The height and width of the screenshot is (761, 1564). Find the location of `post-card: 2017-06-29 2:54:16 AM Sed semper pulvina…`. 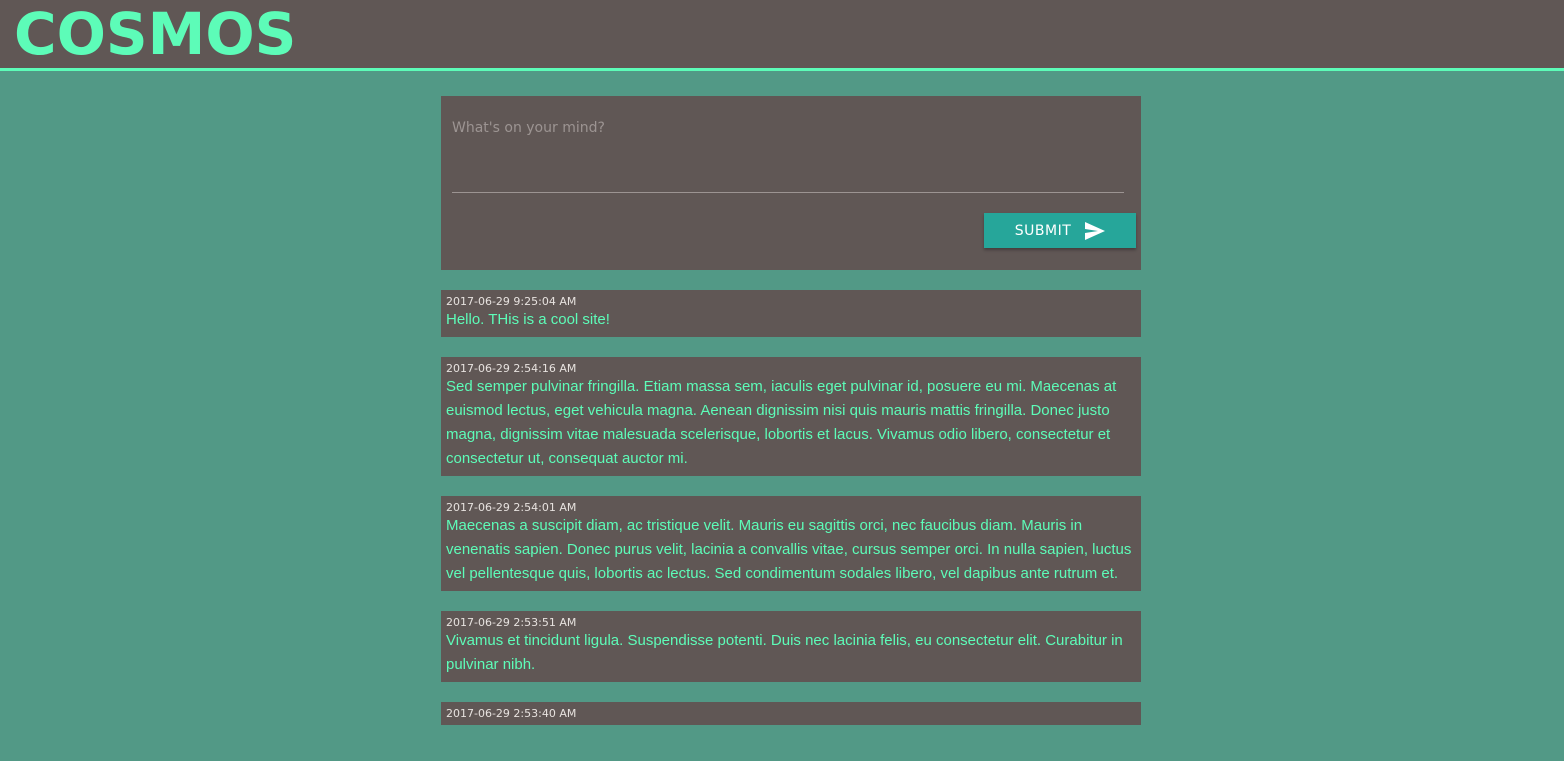

post-card: 2017-06-29 2:54:16 AM Sed semper pulvina… is located at coordinates (791, 416).